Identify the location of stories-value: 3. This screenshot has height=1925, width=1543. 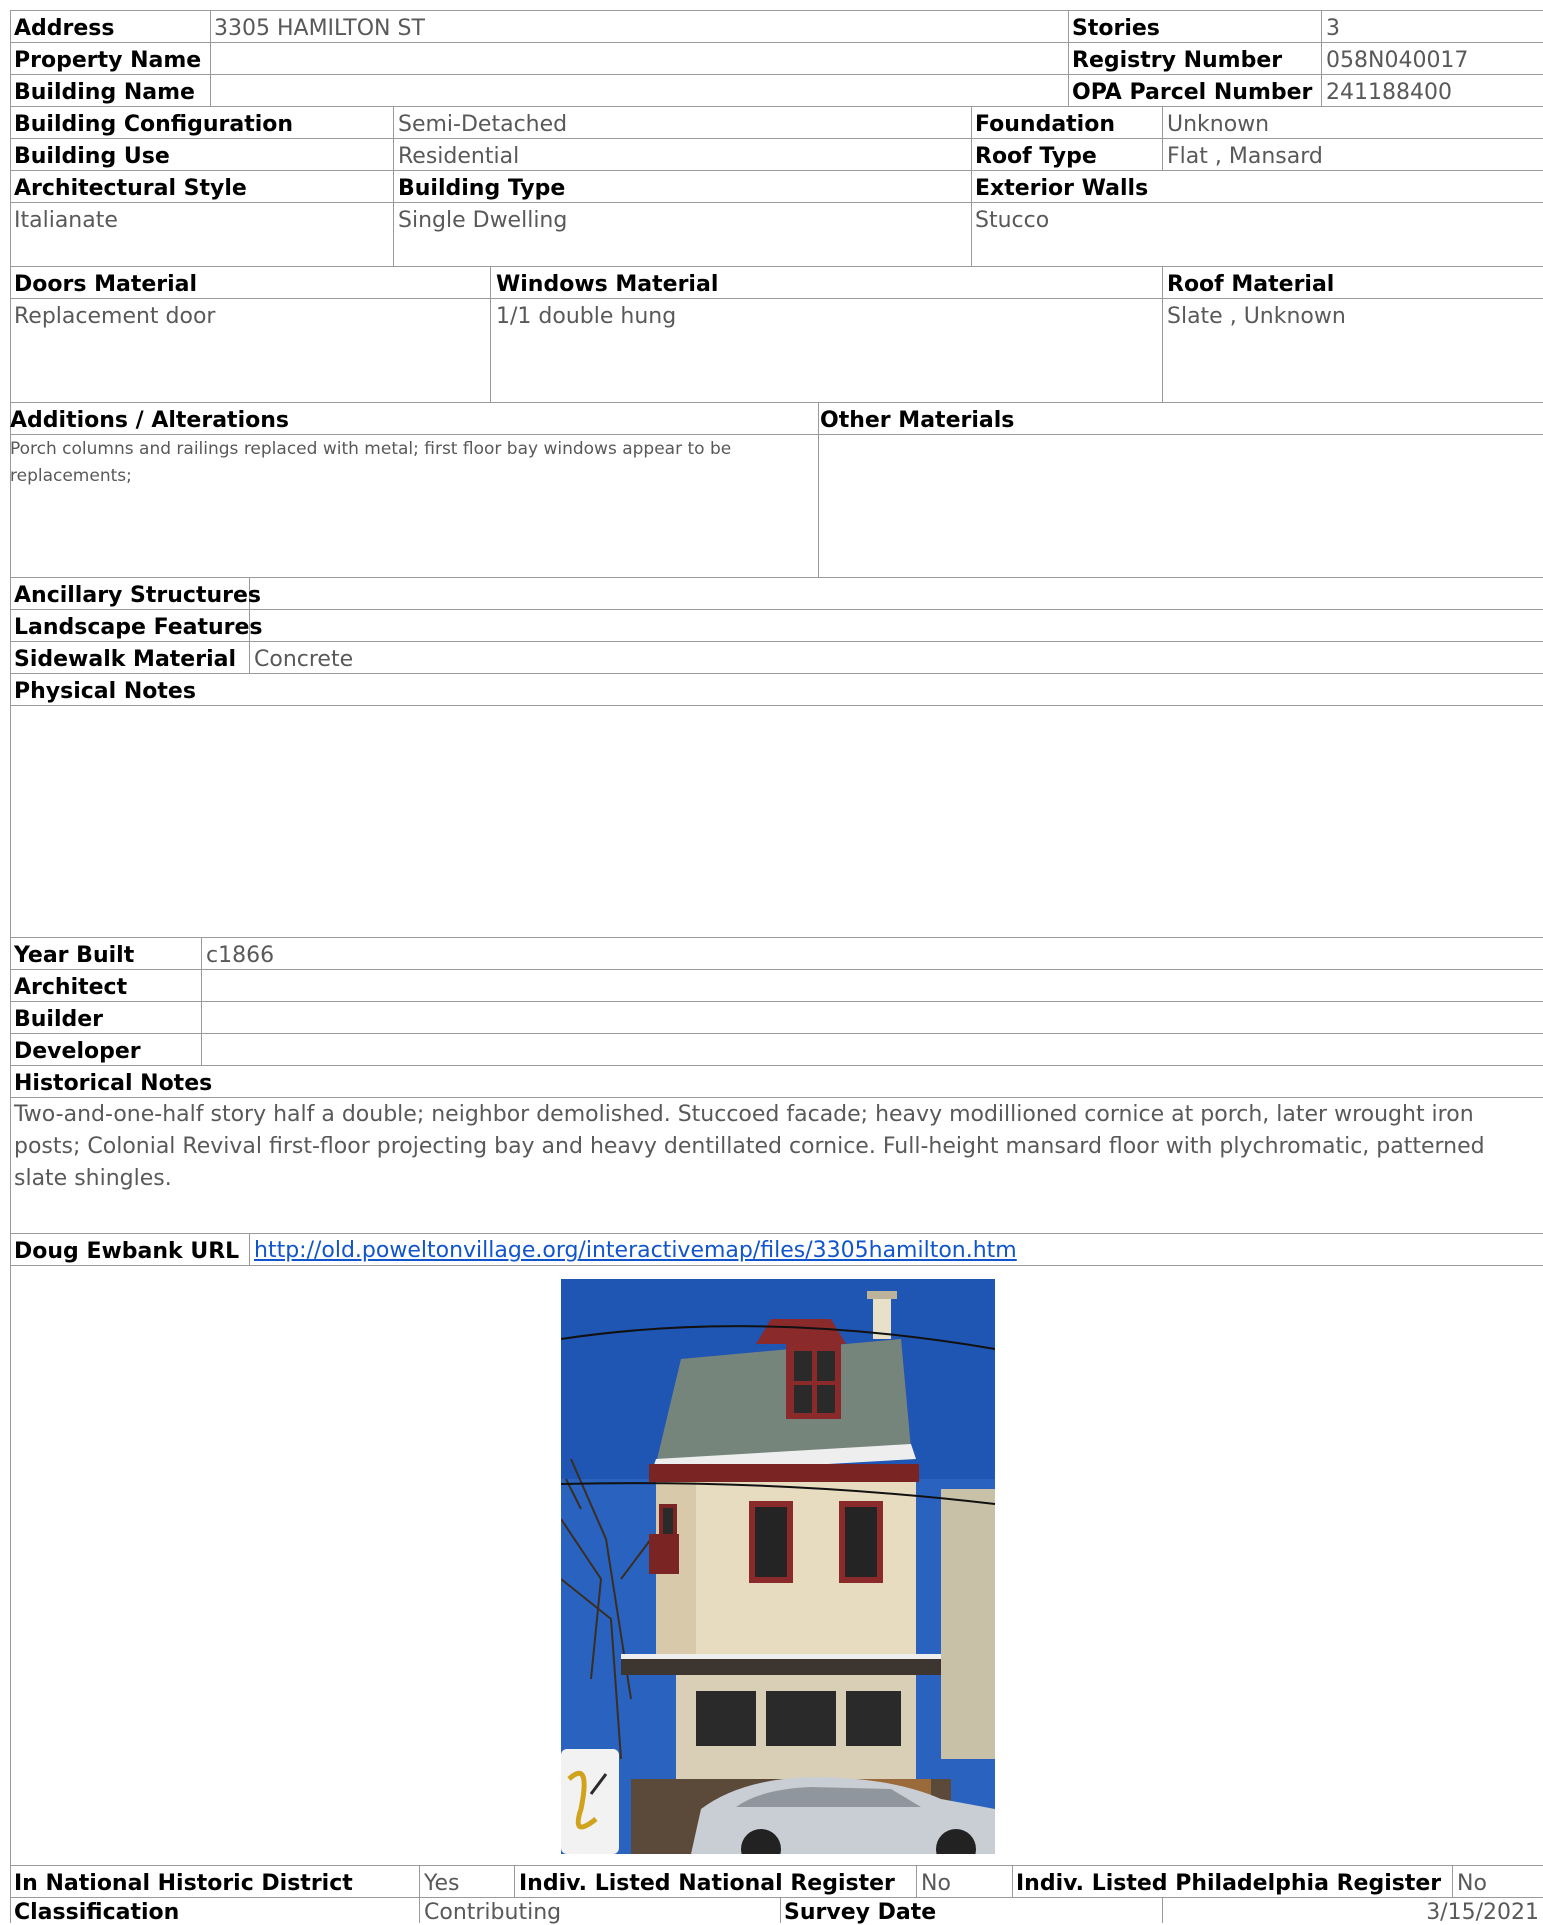
(1333, 28).